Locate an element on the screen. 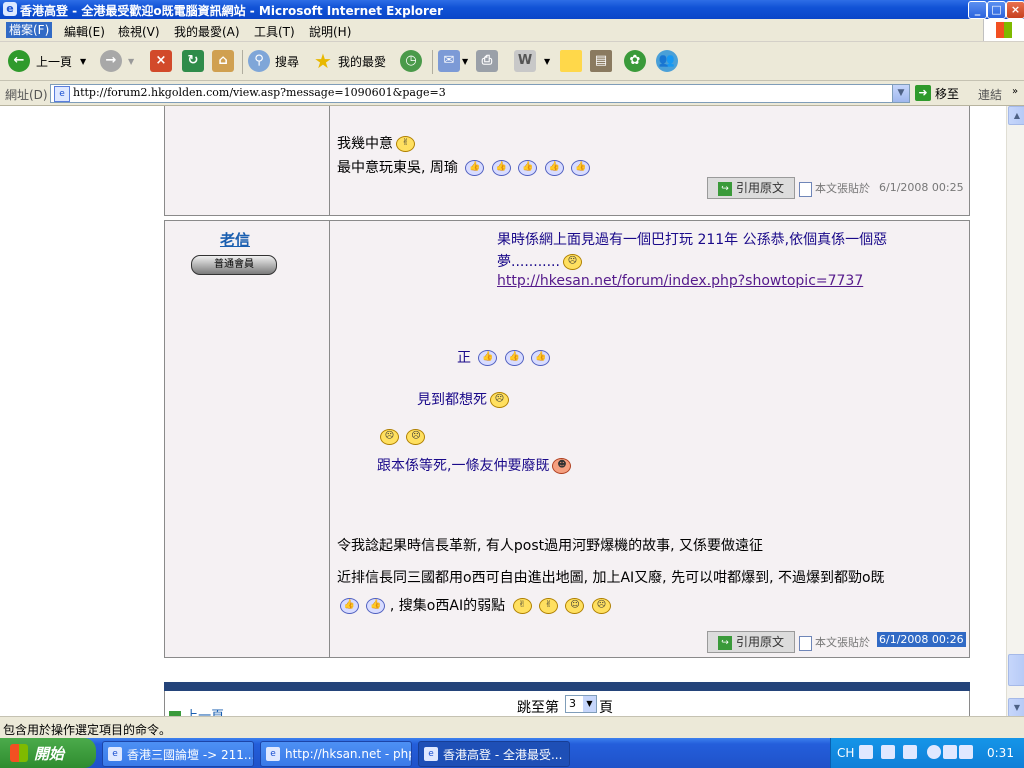  links-button: 連結 is located at coordinates (990, 94).